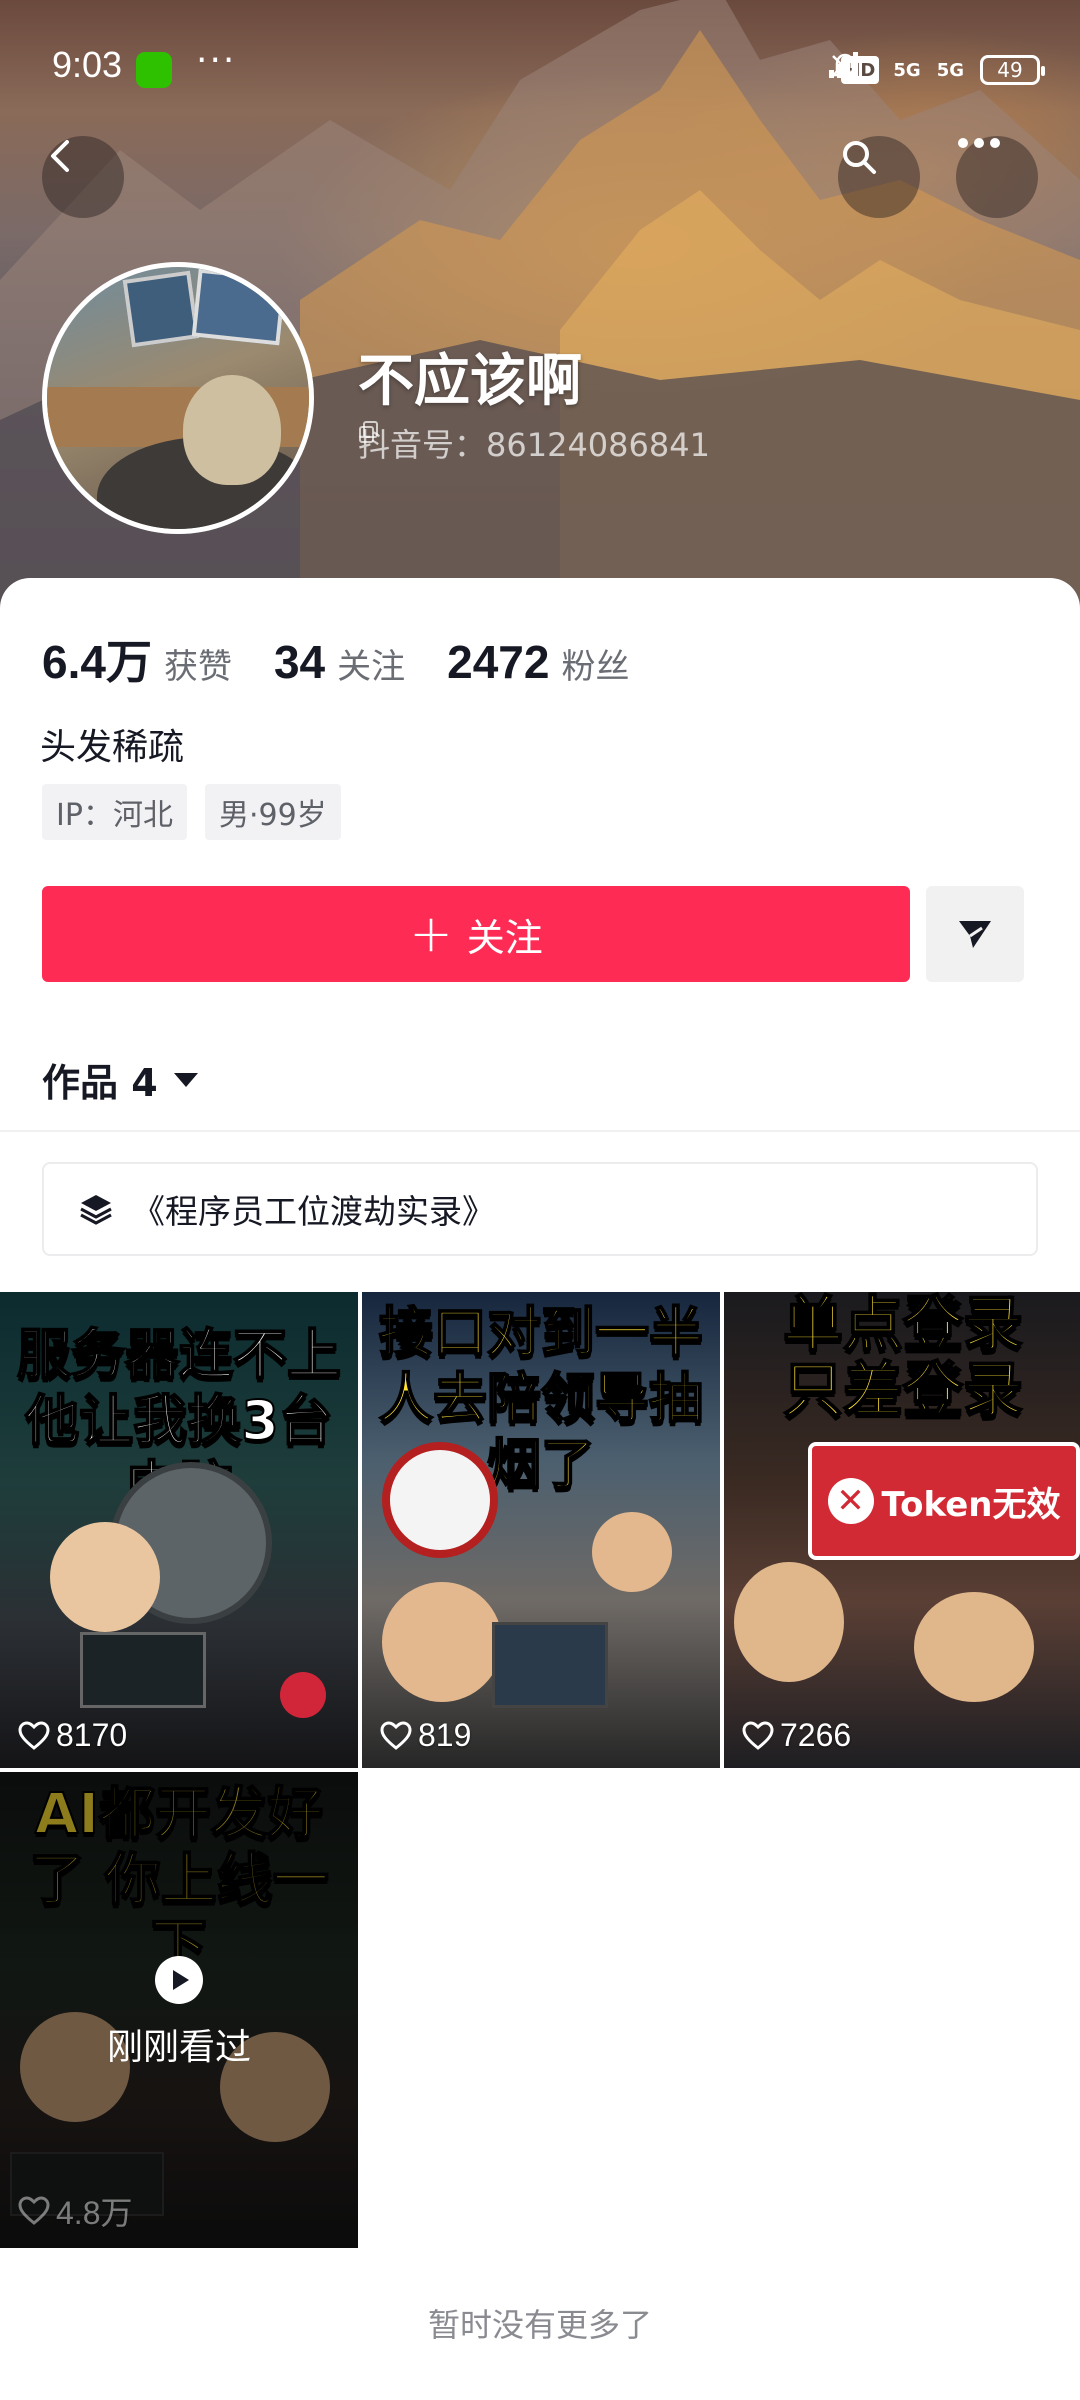 The width and height of the screenshot is (1080, 2400). I want to click on collection-title: 《程序员工位渡劫实录》, so click(313, 1211).